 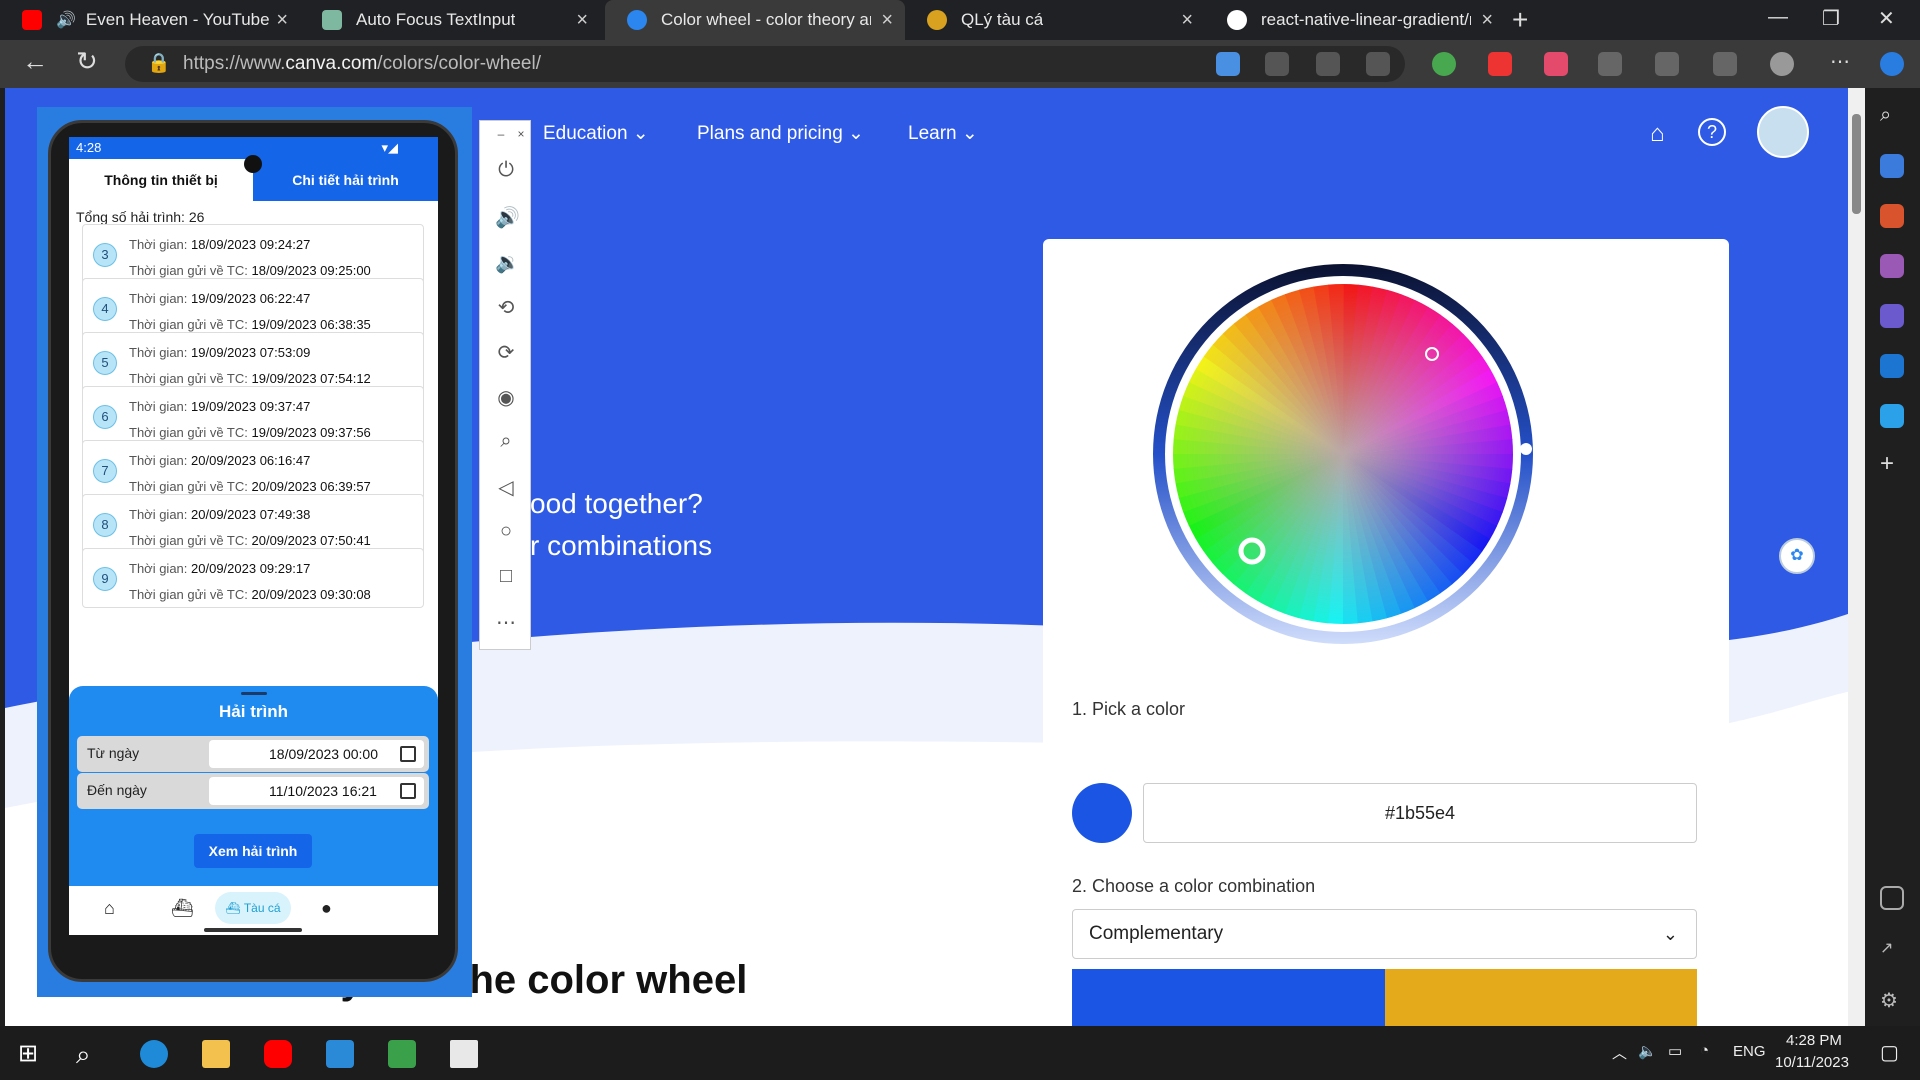 I want to click on zoom-icon: ⌕, so click(x=506, y=441).